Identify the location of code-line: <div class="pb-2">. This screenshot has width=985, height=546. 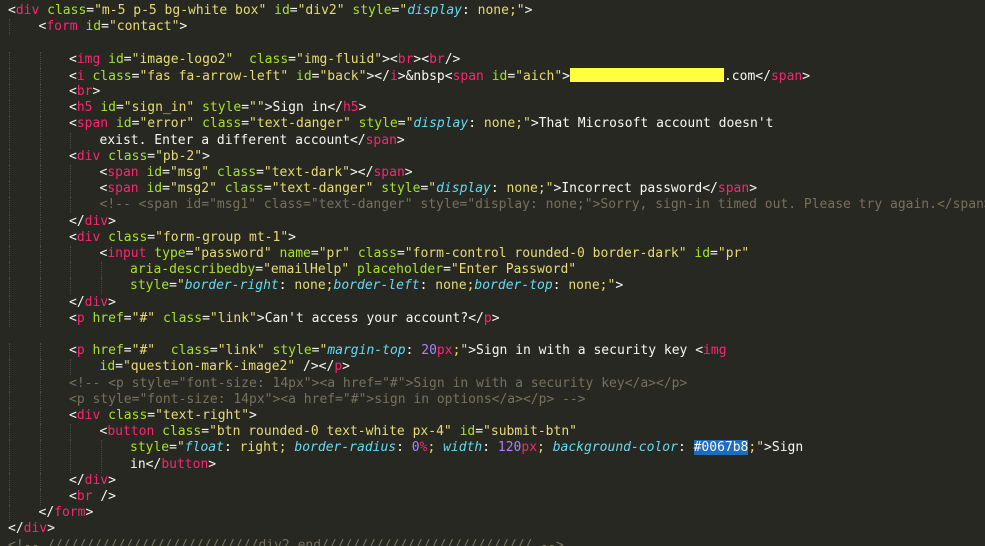
(492, 156).